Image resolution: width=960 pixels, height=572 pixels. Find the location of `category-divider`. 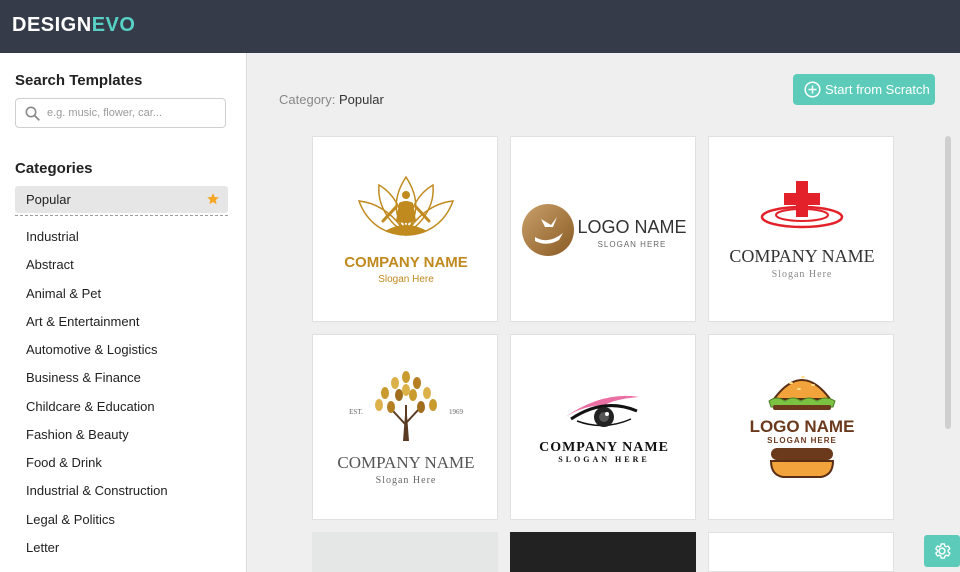

category-divider is located at coordinates (121, 215).